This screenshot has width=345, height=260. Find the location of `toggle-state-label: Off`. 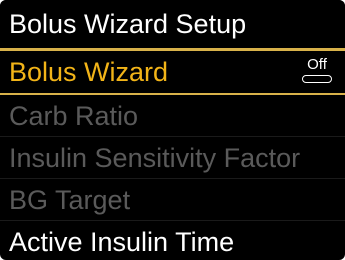

toggle-state-label: Off is located at coordinates (317, 64).